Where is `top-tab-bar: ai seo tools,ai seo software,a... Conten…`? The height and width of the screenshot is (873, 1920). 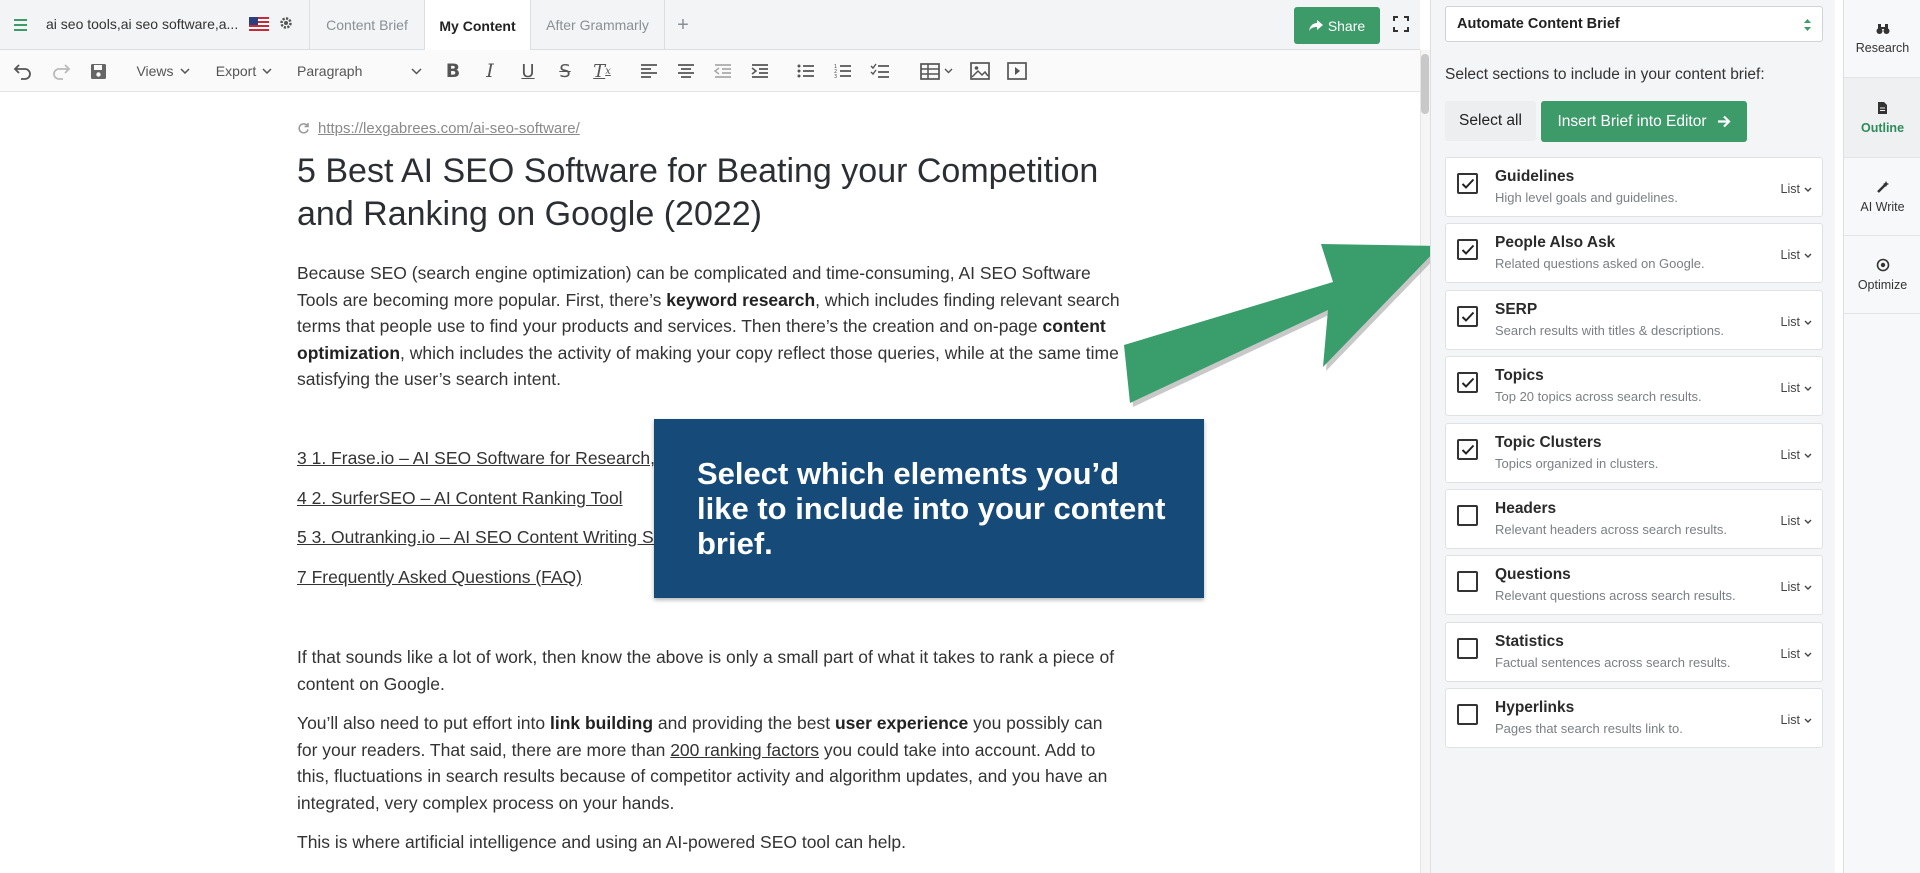
top-tab-bar: ai seo tools,ai seo software,a... Conten… is located at coordinates (710, 25).